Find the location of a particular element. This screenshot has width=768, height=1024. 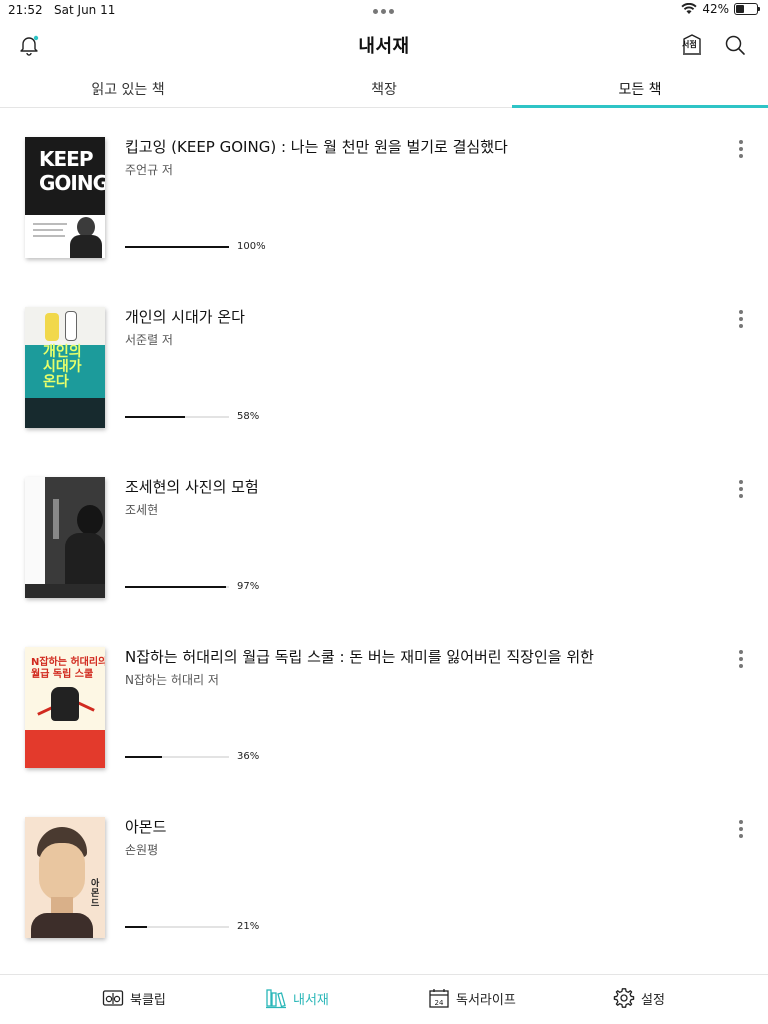

book-cover: 개인의 시대가 온다 is located at coordinates (65, 367).